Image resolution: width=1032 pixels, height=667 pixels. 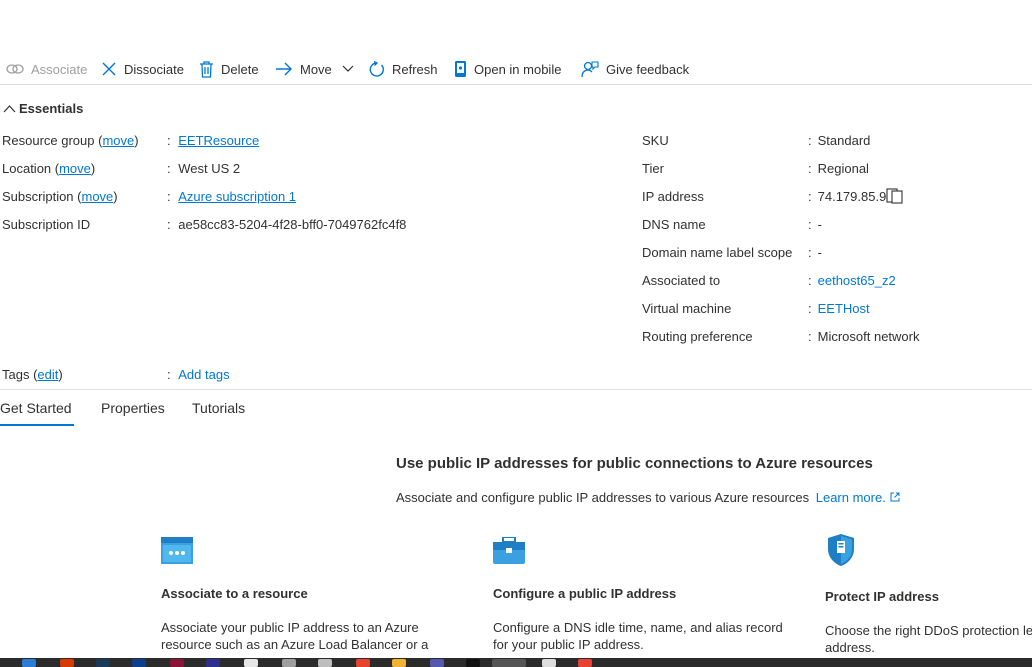 I want to click on resource-group-row: Resource group (move), so click(x=70, y=141).